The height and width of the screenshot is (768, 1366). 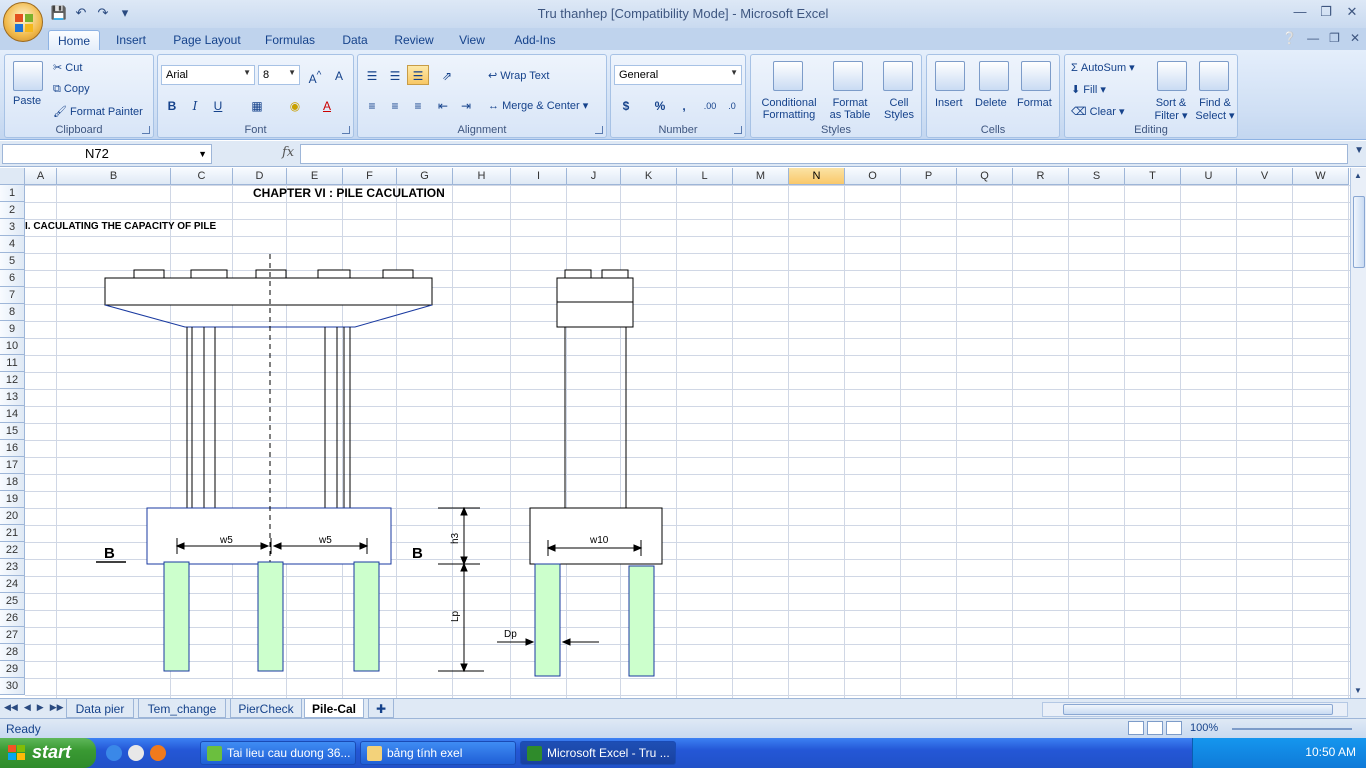 I want to click on comma-button: ,, so click(x=684, y=105).